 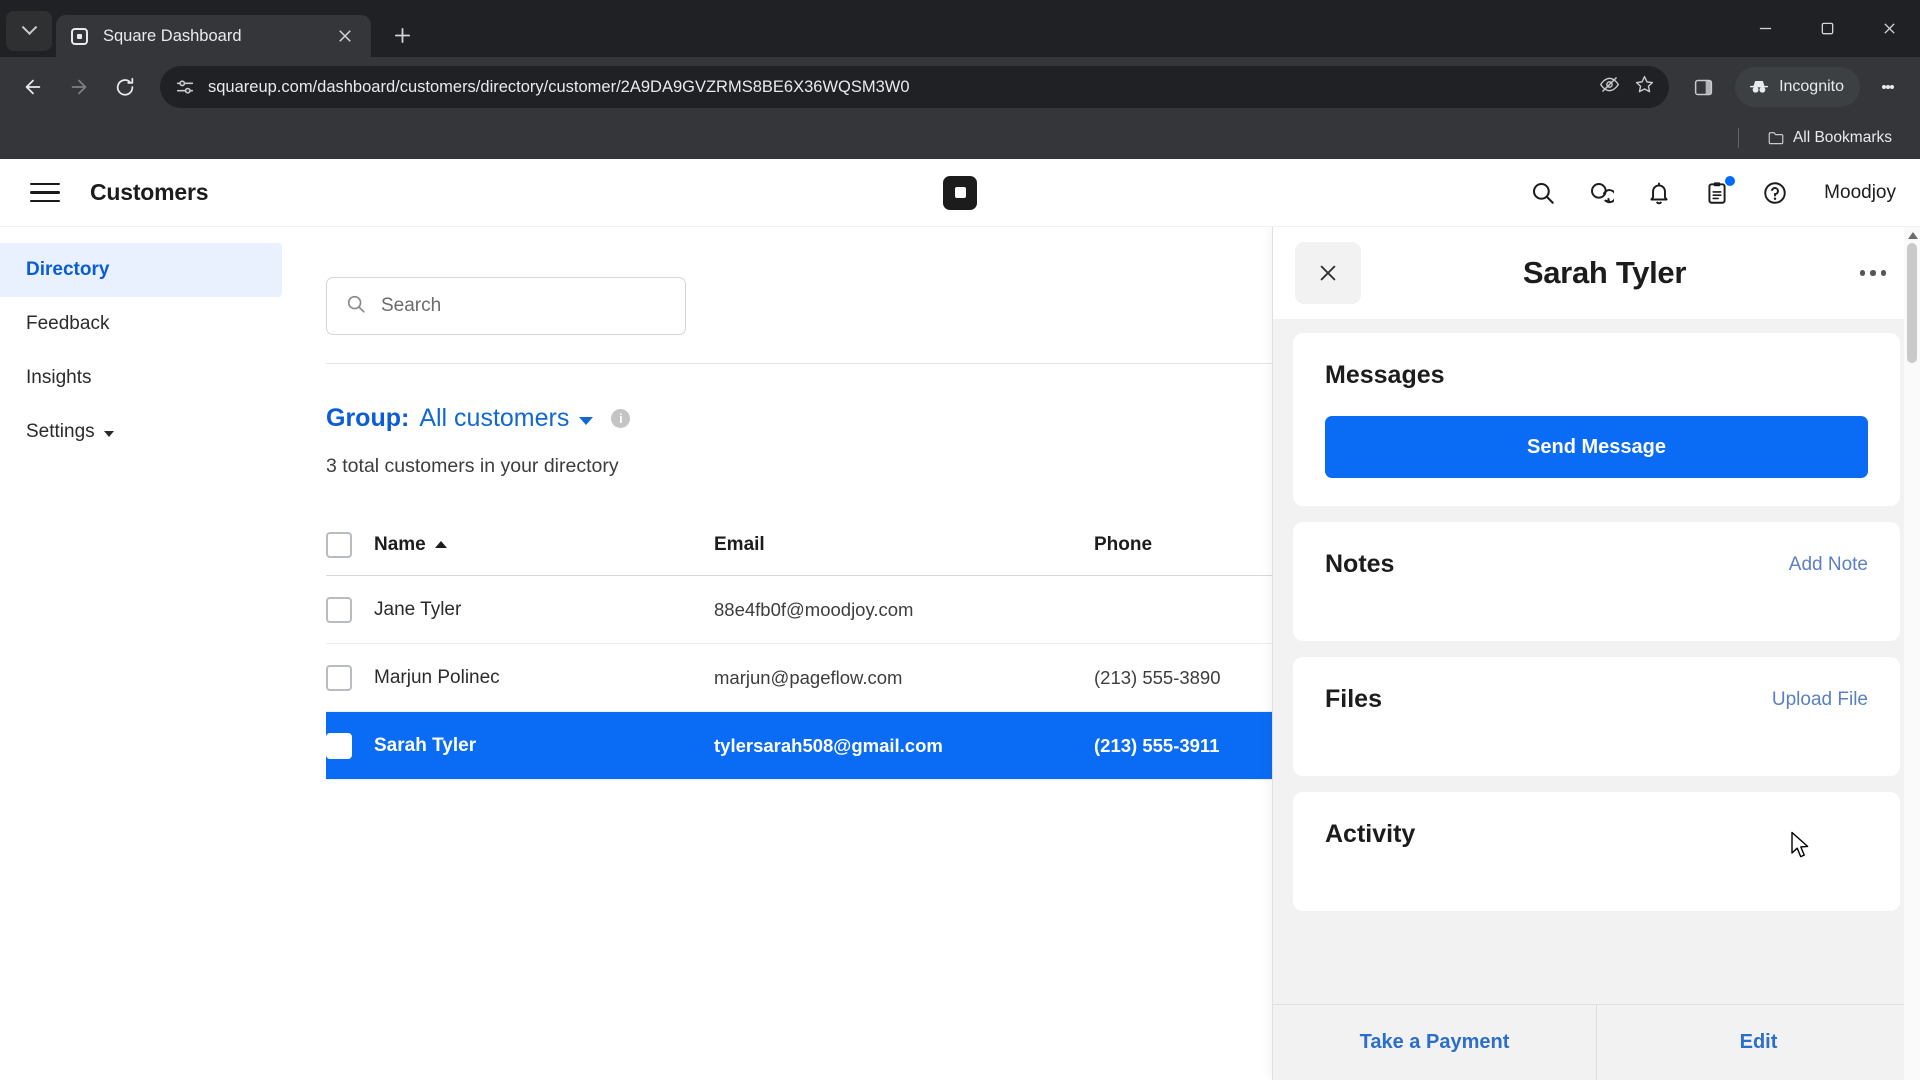 I want to click on app-header: Customers Moodjoy, so click(x=960, y=193).